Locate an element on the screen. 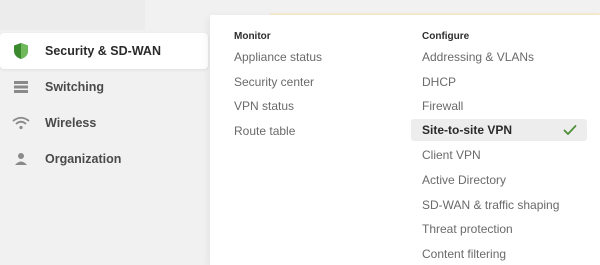 This screenshot has height=265, width=600. sidebar-item-security-sd-wan: Security & SD-WAN is located at coordinates (104, 51).